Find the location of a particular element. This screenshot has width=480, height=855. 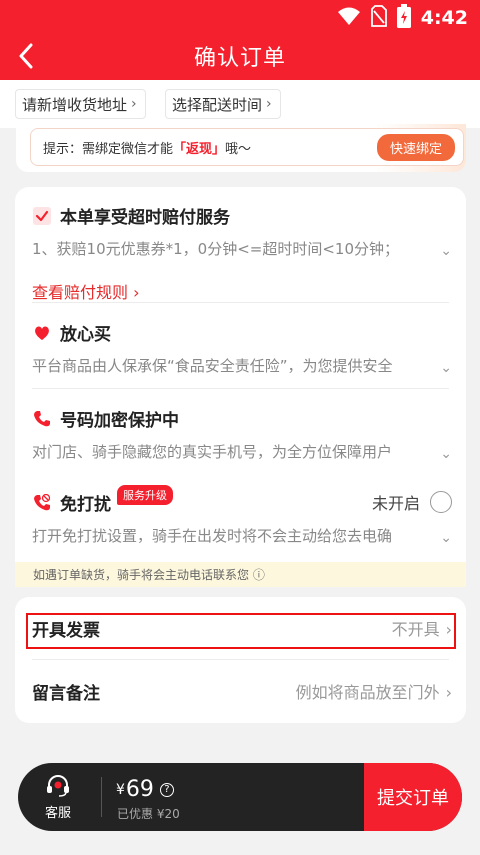

remark-label: 留言备注 is located at coordinates (66, 693).